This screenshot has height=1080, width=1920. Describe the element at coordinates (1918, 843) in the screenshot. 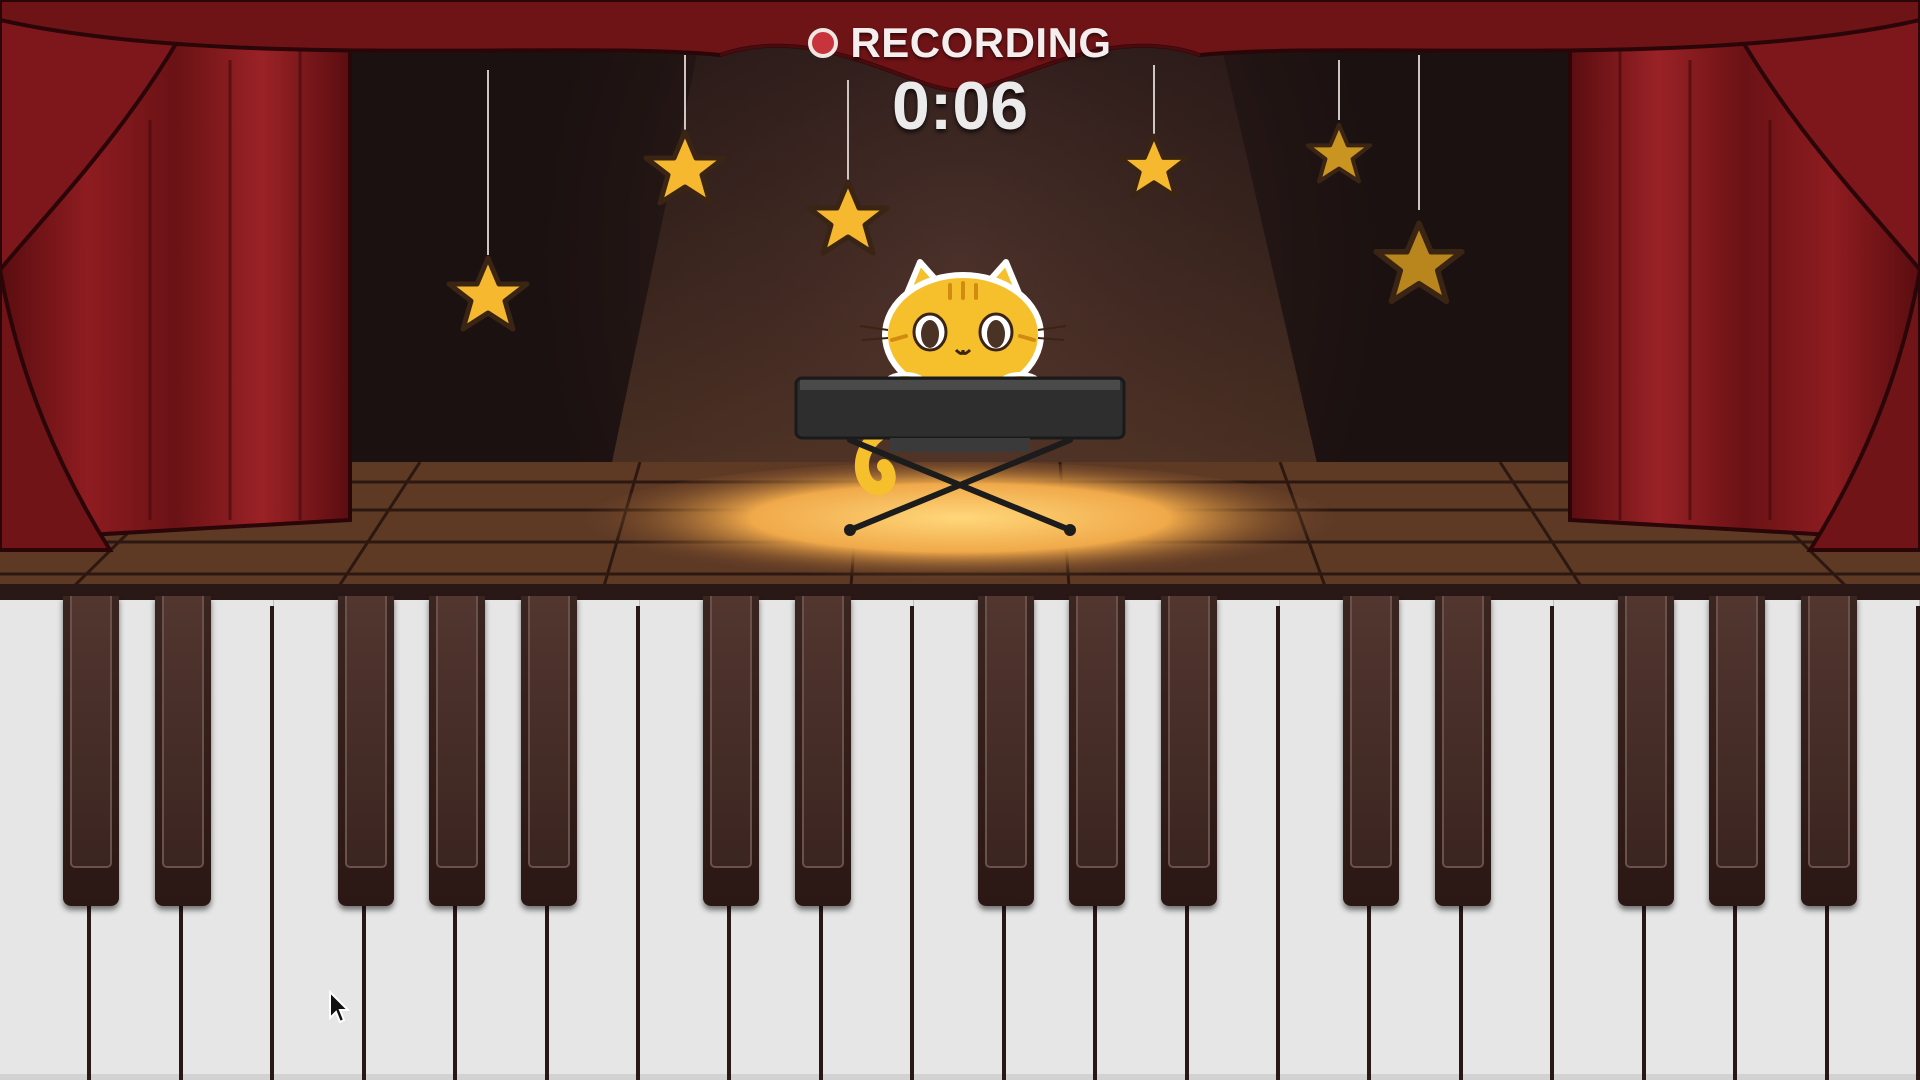

I see `key-divider` at that location.